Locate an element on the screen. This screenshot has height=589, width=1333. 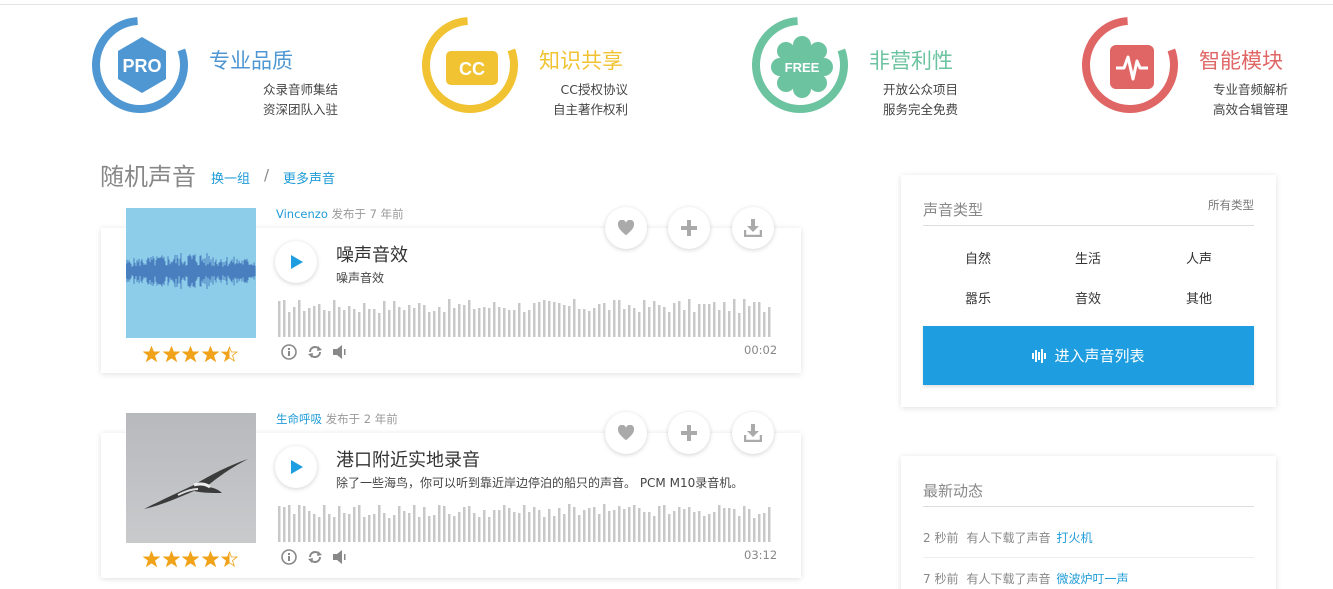
category-voice: 人声 is located at coordinates (1199, 257).